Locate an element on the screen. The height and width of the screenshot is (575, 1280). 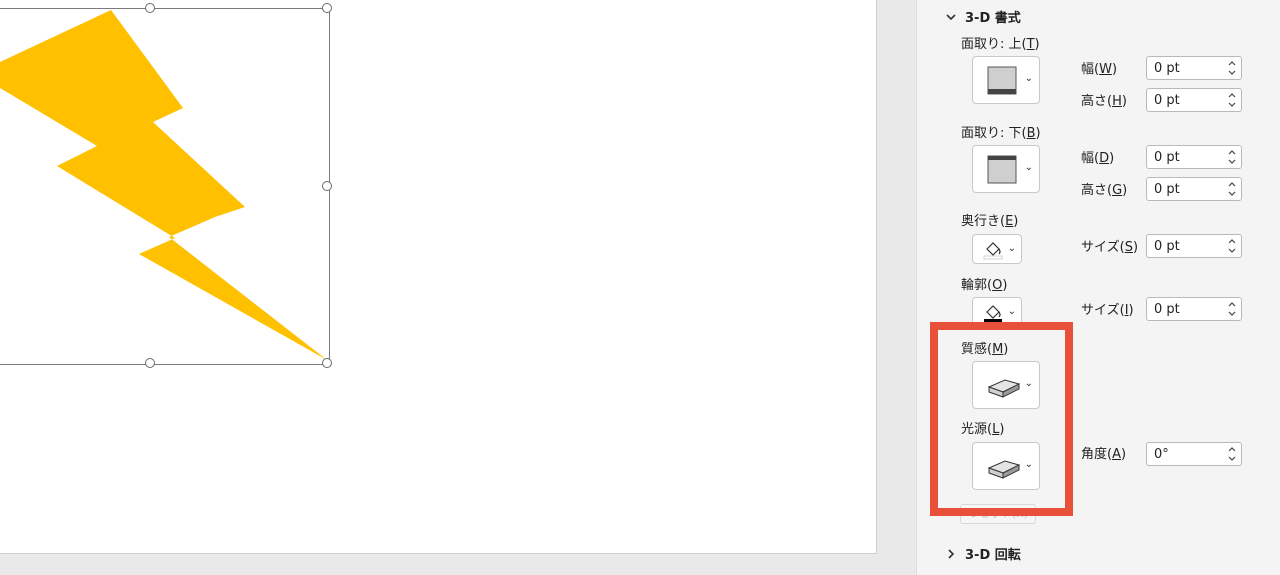
bevel-bottom-label: 面取り: 下(B) is located at coordinates (1001, 133).